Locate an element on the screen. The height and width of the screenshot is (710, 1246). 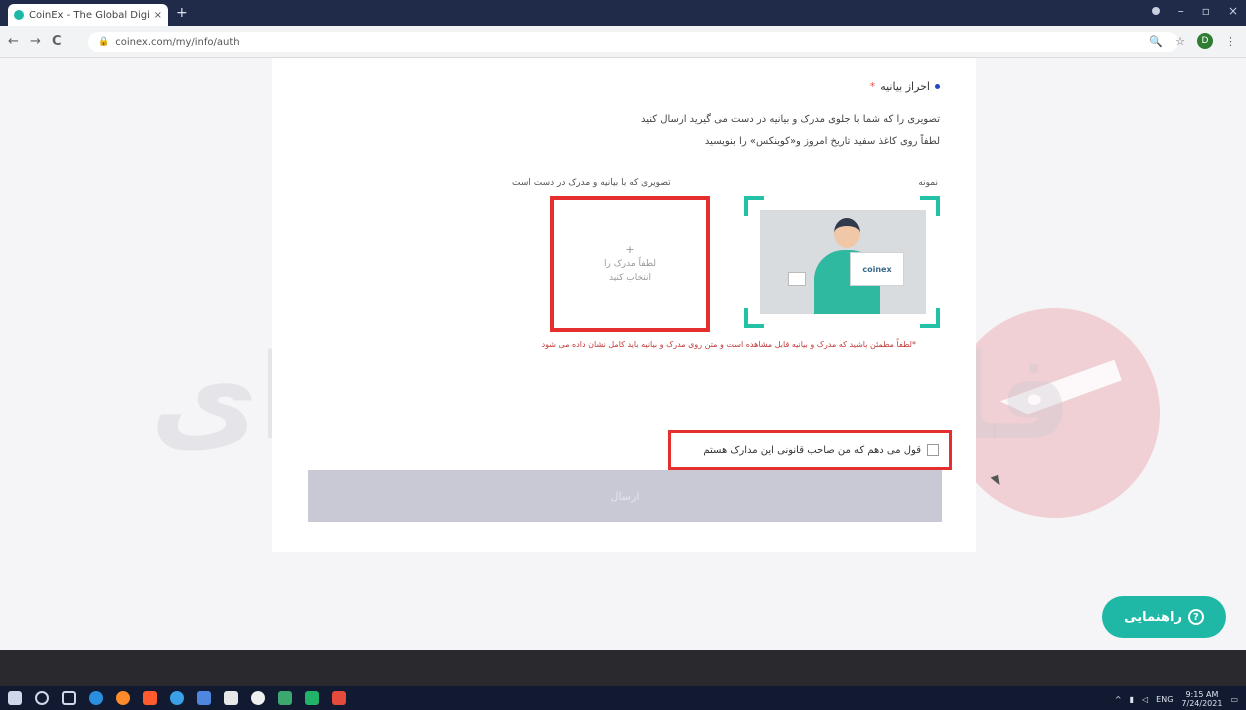
url-text: coinex.com/my/info/auth is located at coordinates (177, 42).